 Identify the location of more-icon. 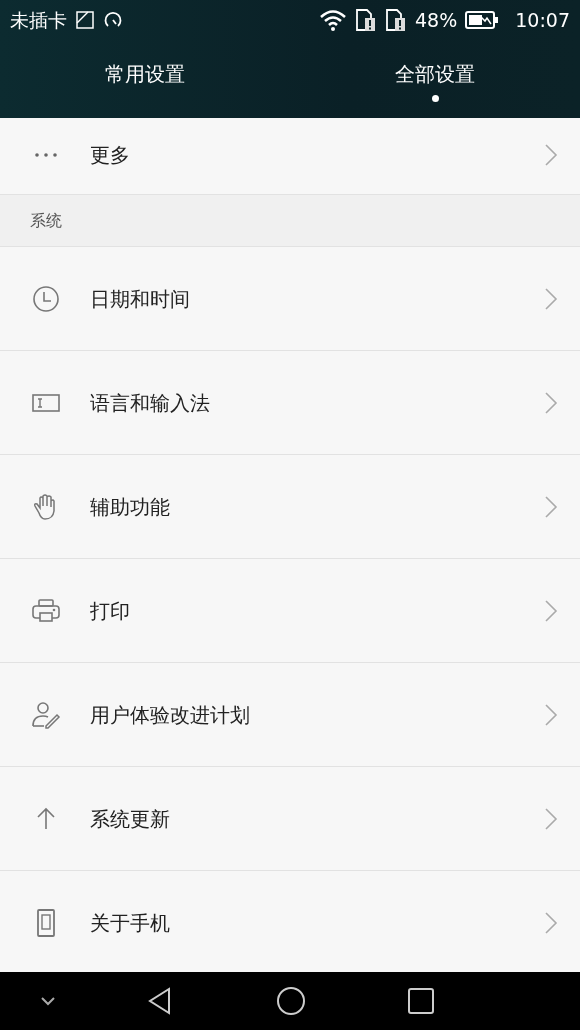
(46, 155).